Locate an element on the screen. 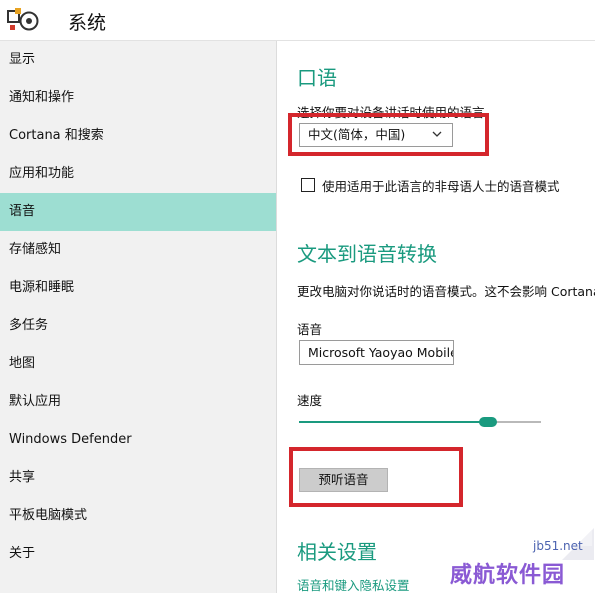 The image size is (595, 593). nonnative-checkbox is located at coordinates (308, 185).